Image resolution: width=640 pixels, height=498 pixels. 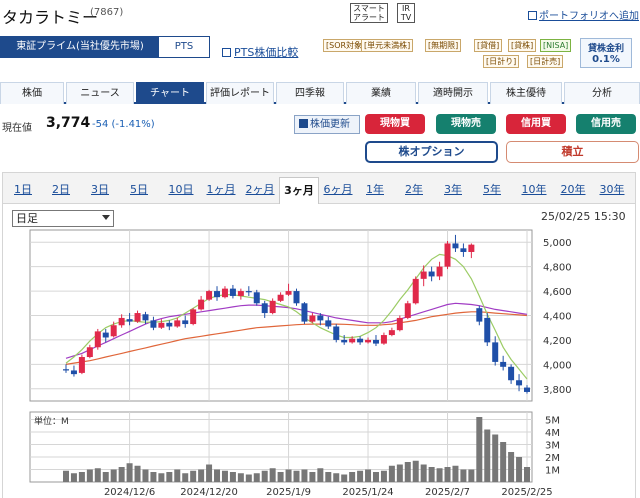 I want to click on volume-unit-label: 単位：M, so click(x=51, y=421).